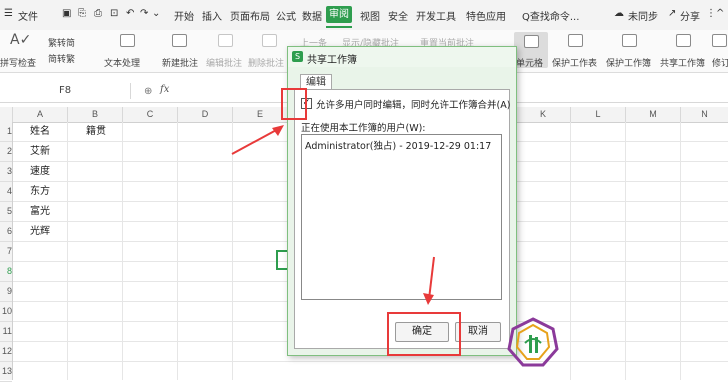 The height and width of the screenshot is (382, 728). What do you see at coordinates (98, 13) in the screenshot?
I see `print-icon: ⎙` at bounding box center [98, 13].